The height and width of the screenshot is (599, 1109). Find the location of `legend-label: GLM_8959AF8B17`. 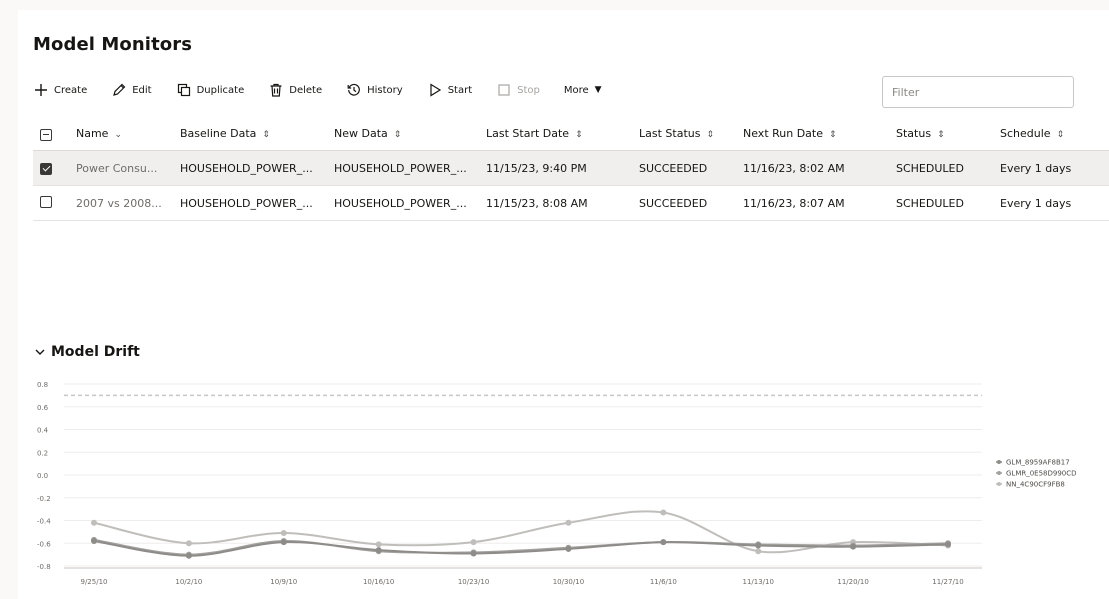

legend-label: GLM_8959AF8B17 is located at coordinates (1038, 463).